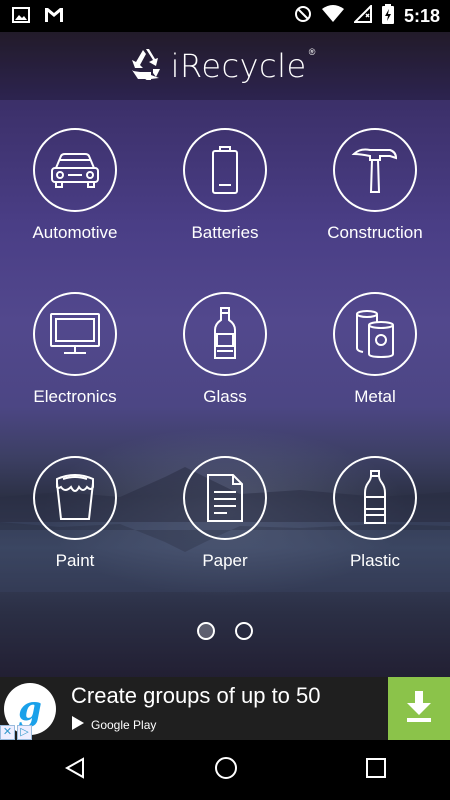 The height and width of the screenshot is (800, 450). What do you see at coordinates (375, 334) in the screenshot?
I see `cans-icon` at bounding box center [375, 334].